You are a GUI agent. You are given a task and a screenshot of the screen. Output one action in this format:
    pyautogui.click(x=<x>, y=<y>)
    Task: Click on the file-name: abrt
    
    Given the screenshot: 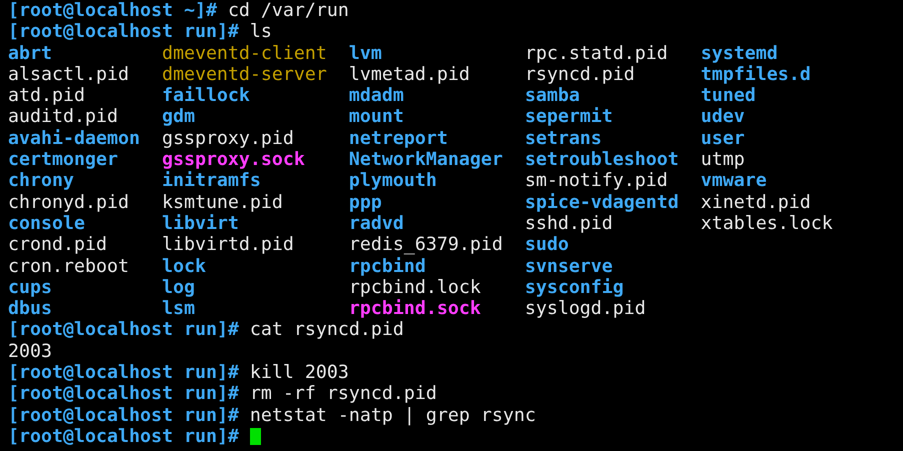 What is the action you would take?
    pyautogui.click(x=30, y=53)
    